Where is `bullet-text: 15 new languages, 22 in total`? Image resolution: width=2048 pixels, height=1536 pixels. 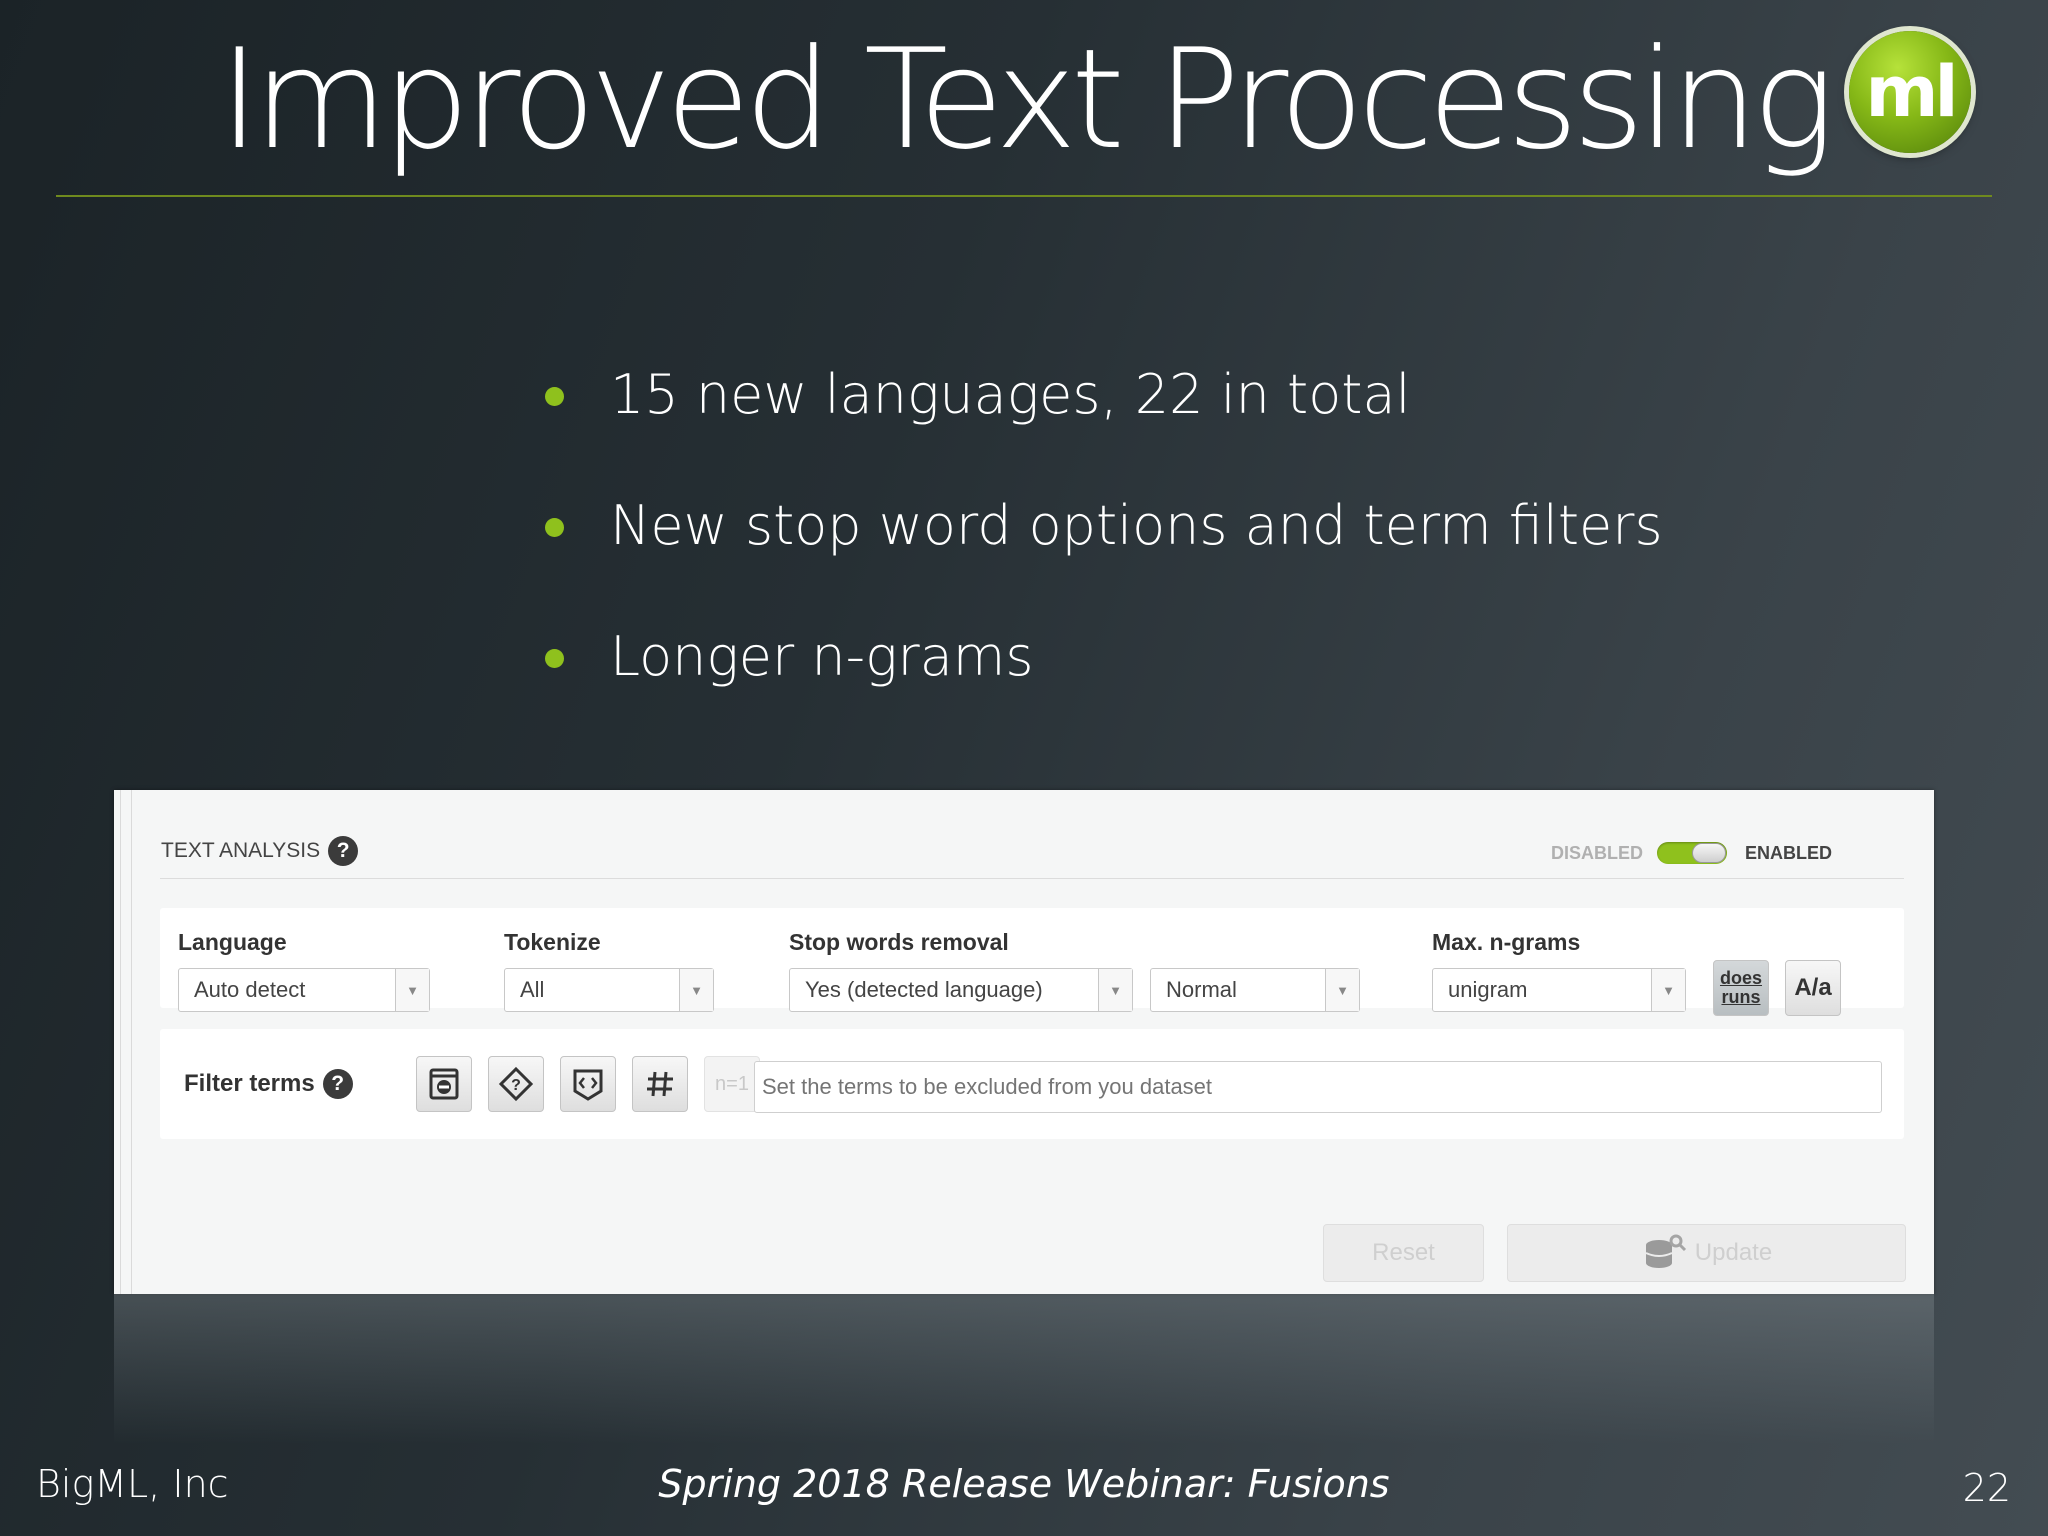
bullet-text: 15 new languages, 22 in total is located at coordinates (1010, 394).